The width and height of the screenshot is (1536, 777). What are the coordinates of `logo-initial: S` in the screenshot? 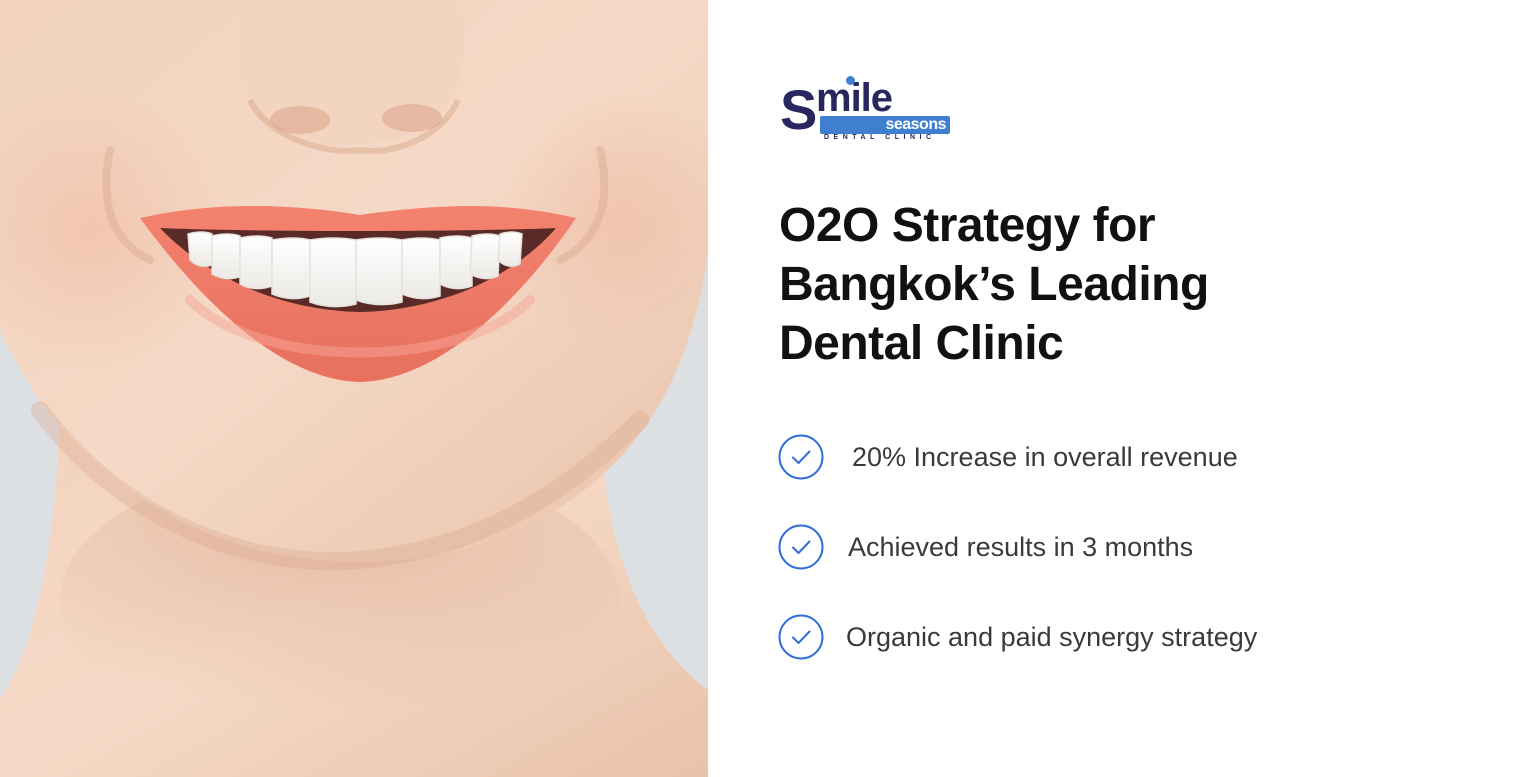 It's located at (798, 109).